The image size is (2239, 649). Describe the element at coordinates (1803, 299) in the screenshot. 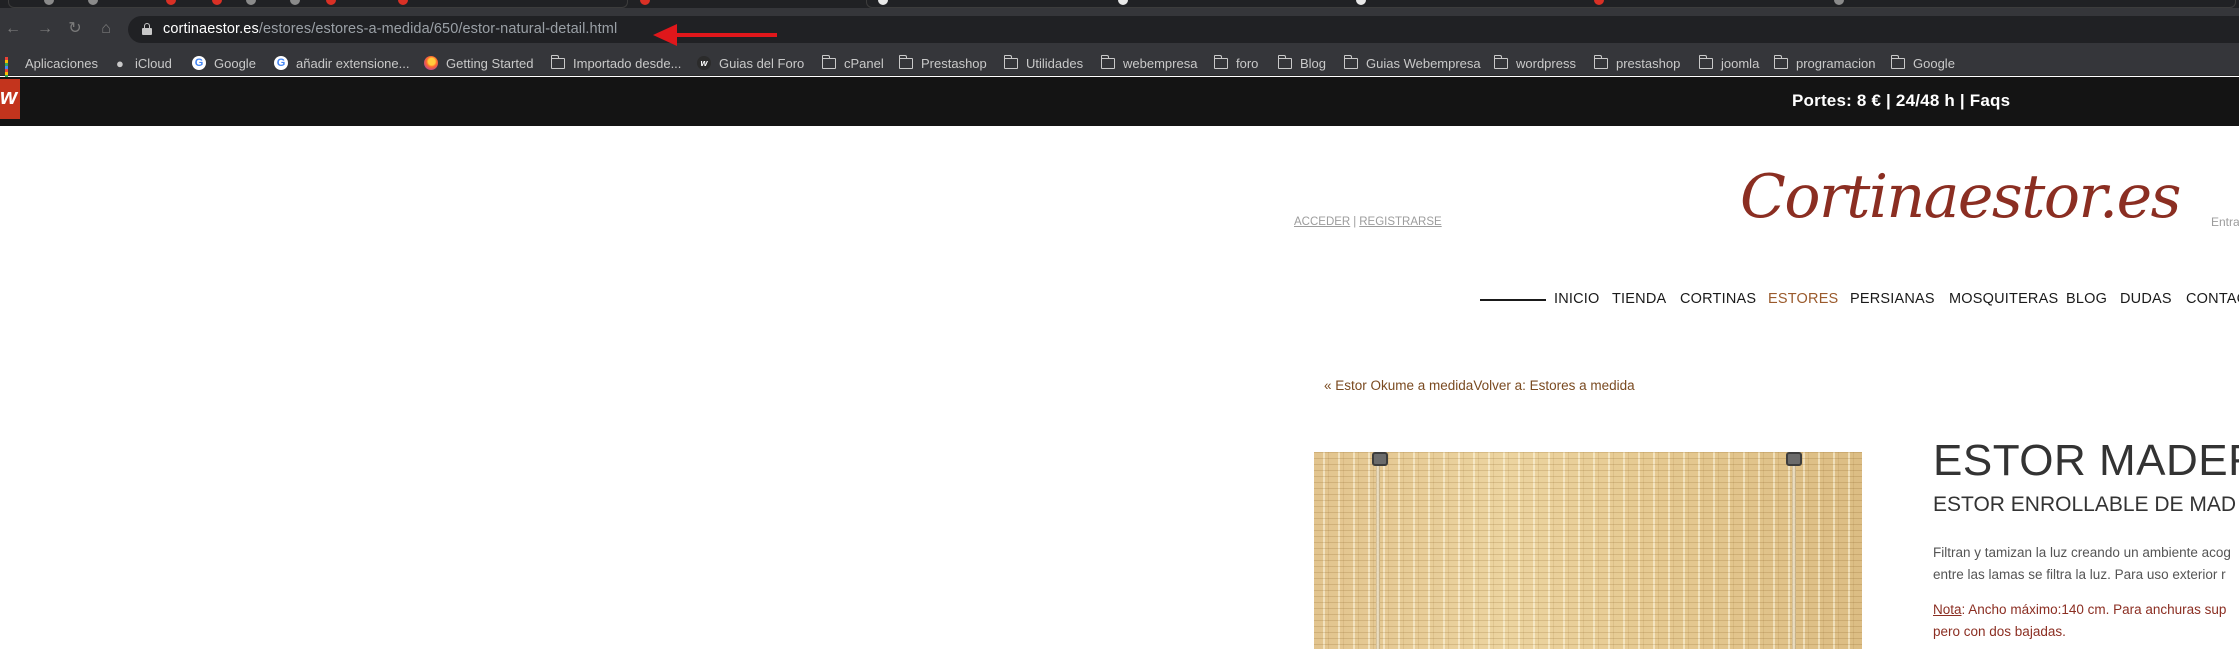

I see `nav-item-estores: ESTORES` at that location.